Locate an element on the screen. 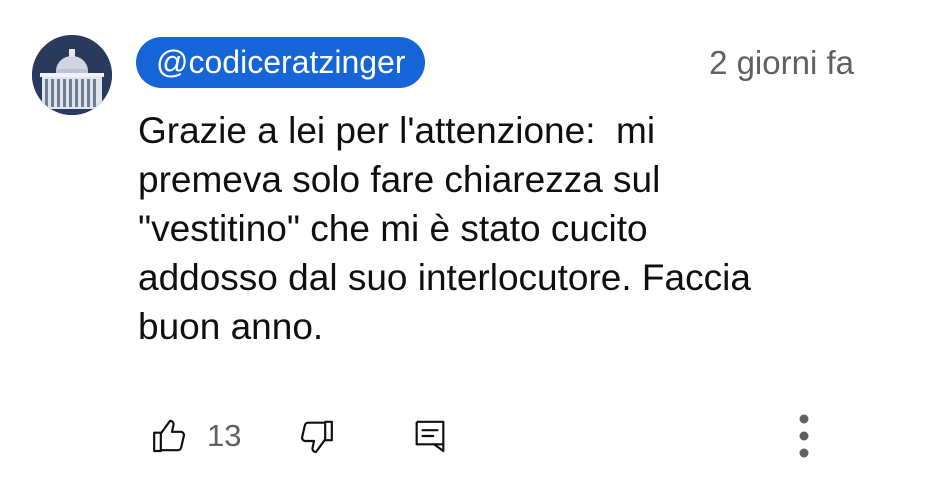 The width and height of the screenshot is (928, 504). avatar is located at coordinates (72, 75).